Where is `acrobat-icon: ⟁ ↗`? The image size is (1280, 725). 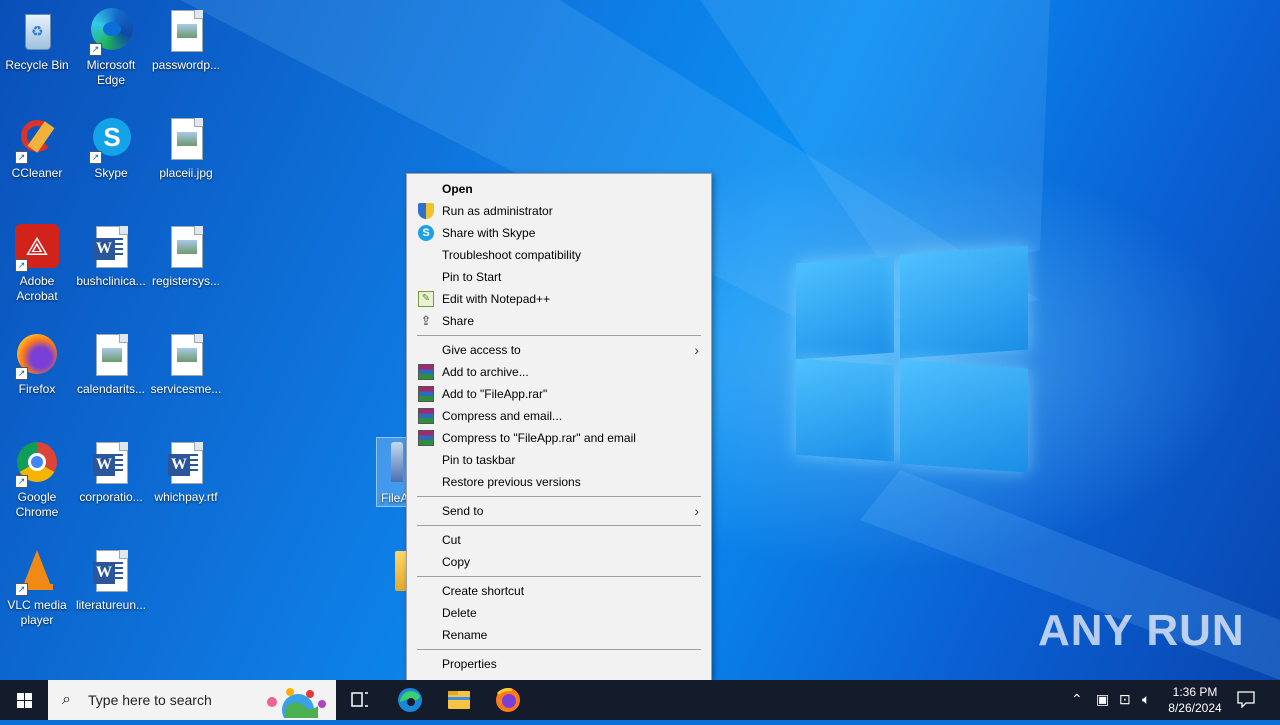
acrobat-icon: ⟁ ↗ is located at coordinates (37, 248).